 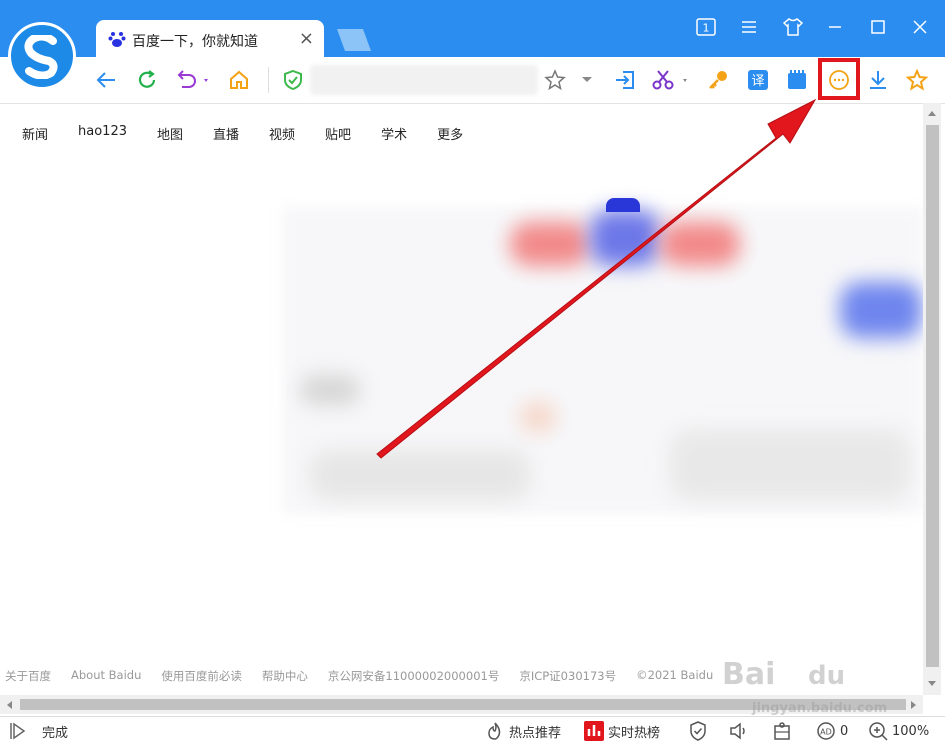 I want to click on screenshot-icon, so click(x=797, y=80).